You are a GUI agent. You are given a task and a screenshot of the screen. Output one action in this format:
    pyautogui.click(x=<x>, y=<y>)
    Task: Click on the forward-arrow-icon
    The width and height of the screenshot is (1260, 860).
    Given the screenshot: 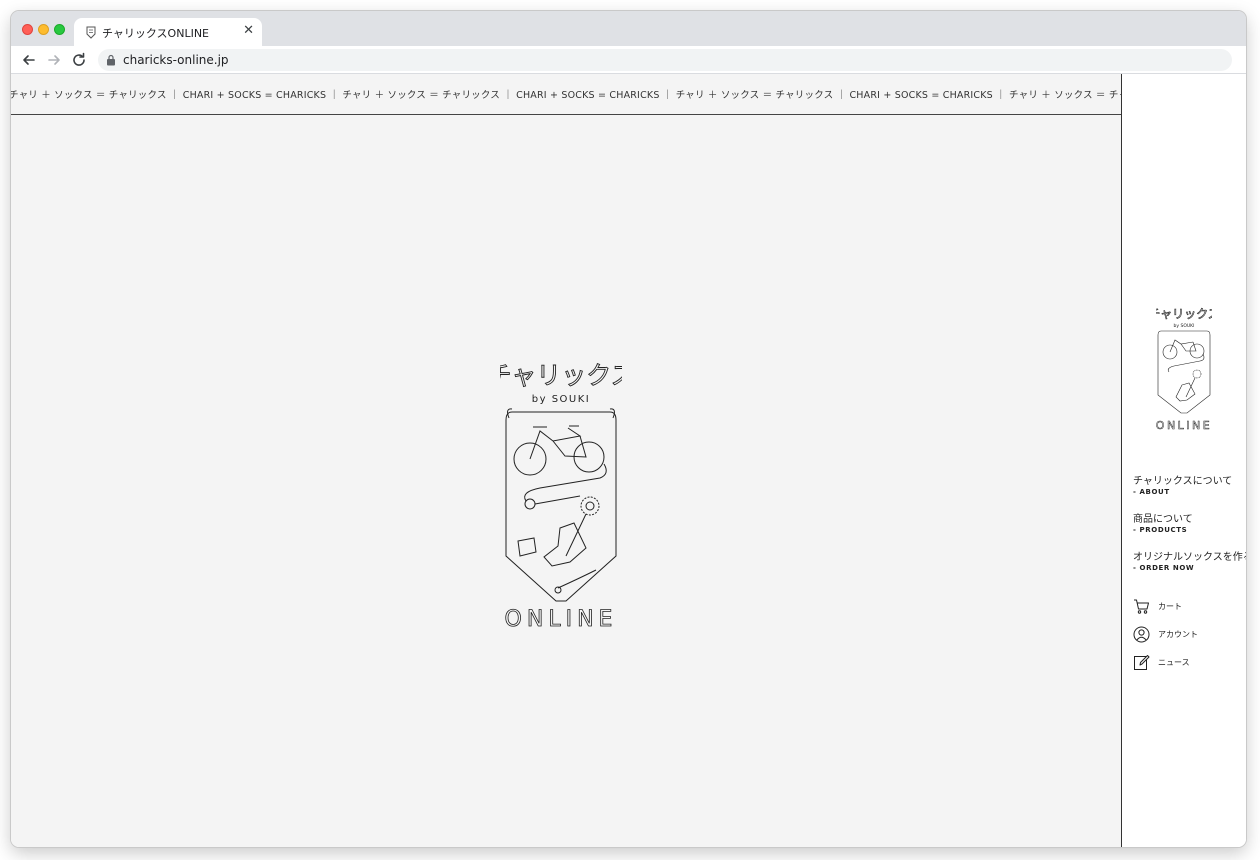 What is the action you would take?
    pyautogui.click(x=54, y=60)
    